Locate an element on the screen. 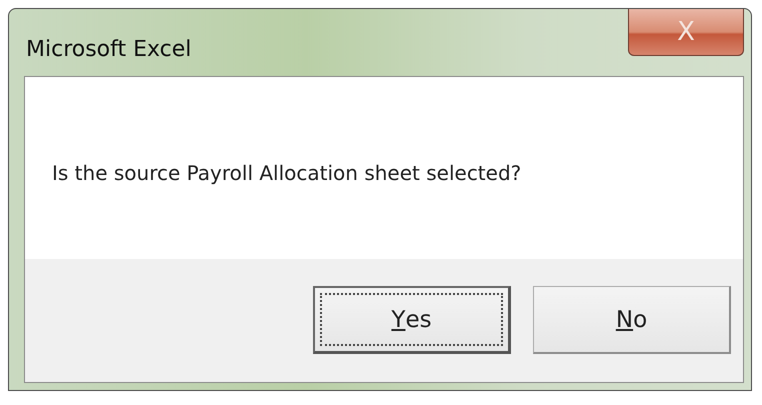  window-title: Microsoft Excel is located at coordinates (109, 49).